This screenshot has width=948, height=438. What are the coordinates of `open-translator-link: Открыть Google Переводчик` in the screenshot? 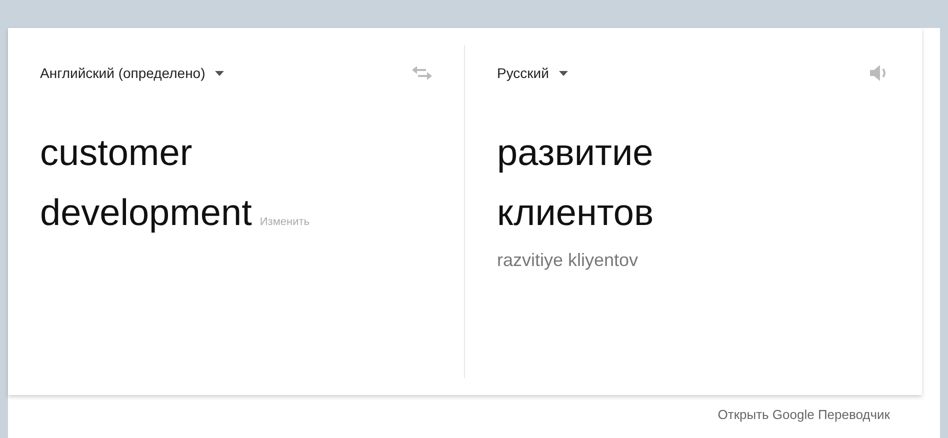 It's located at (804, 414).